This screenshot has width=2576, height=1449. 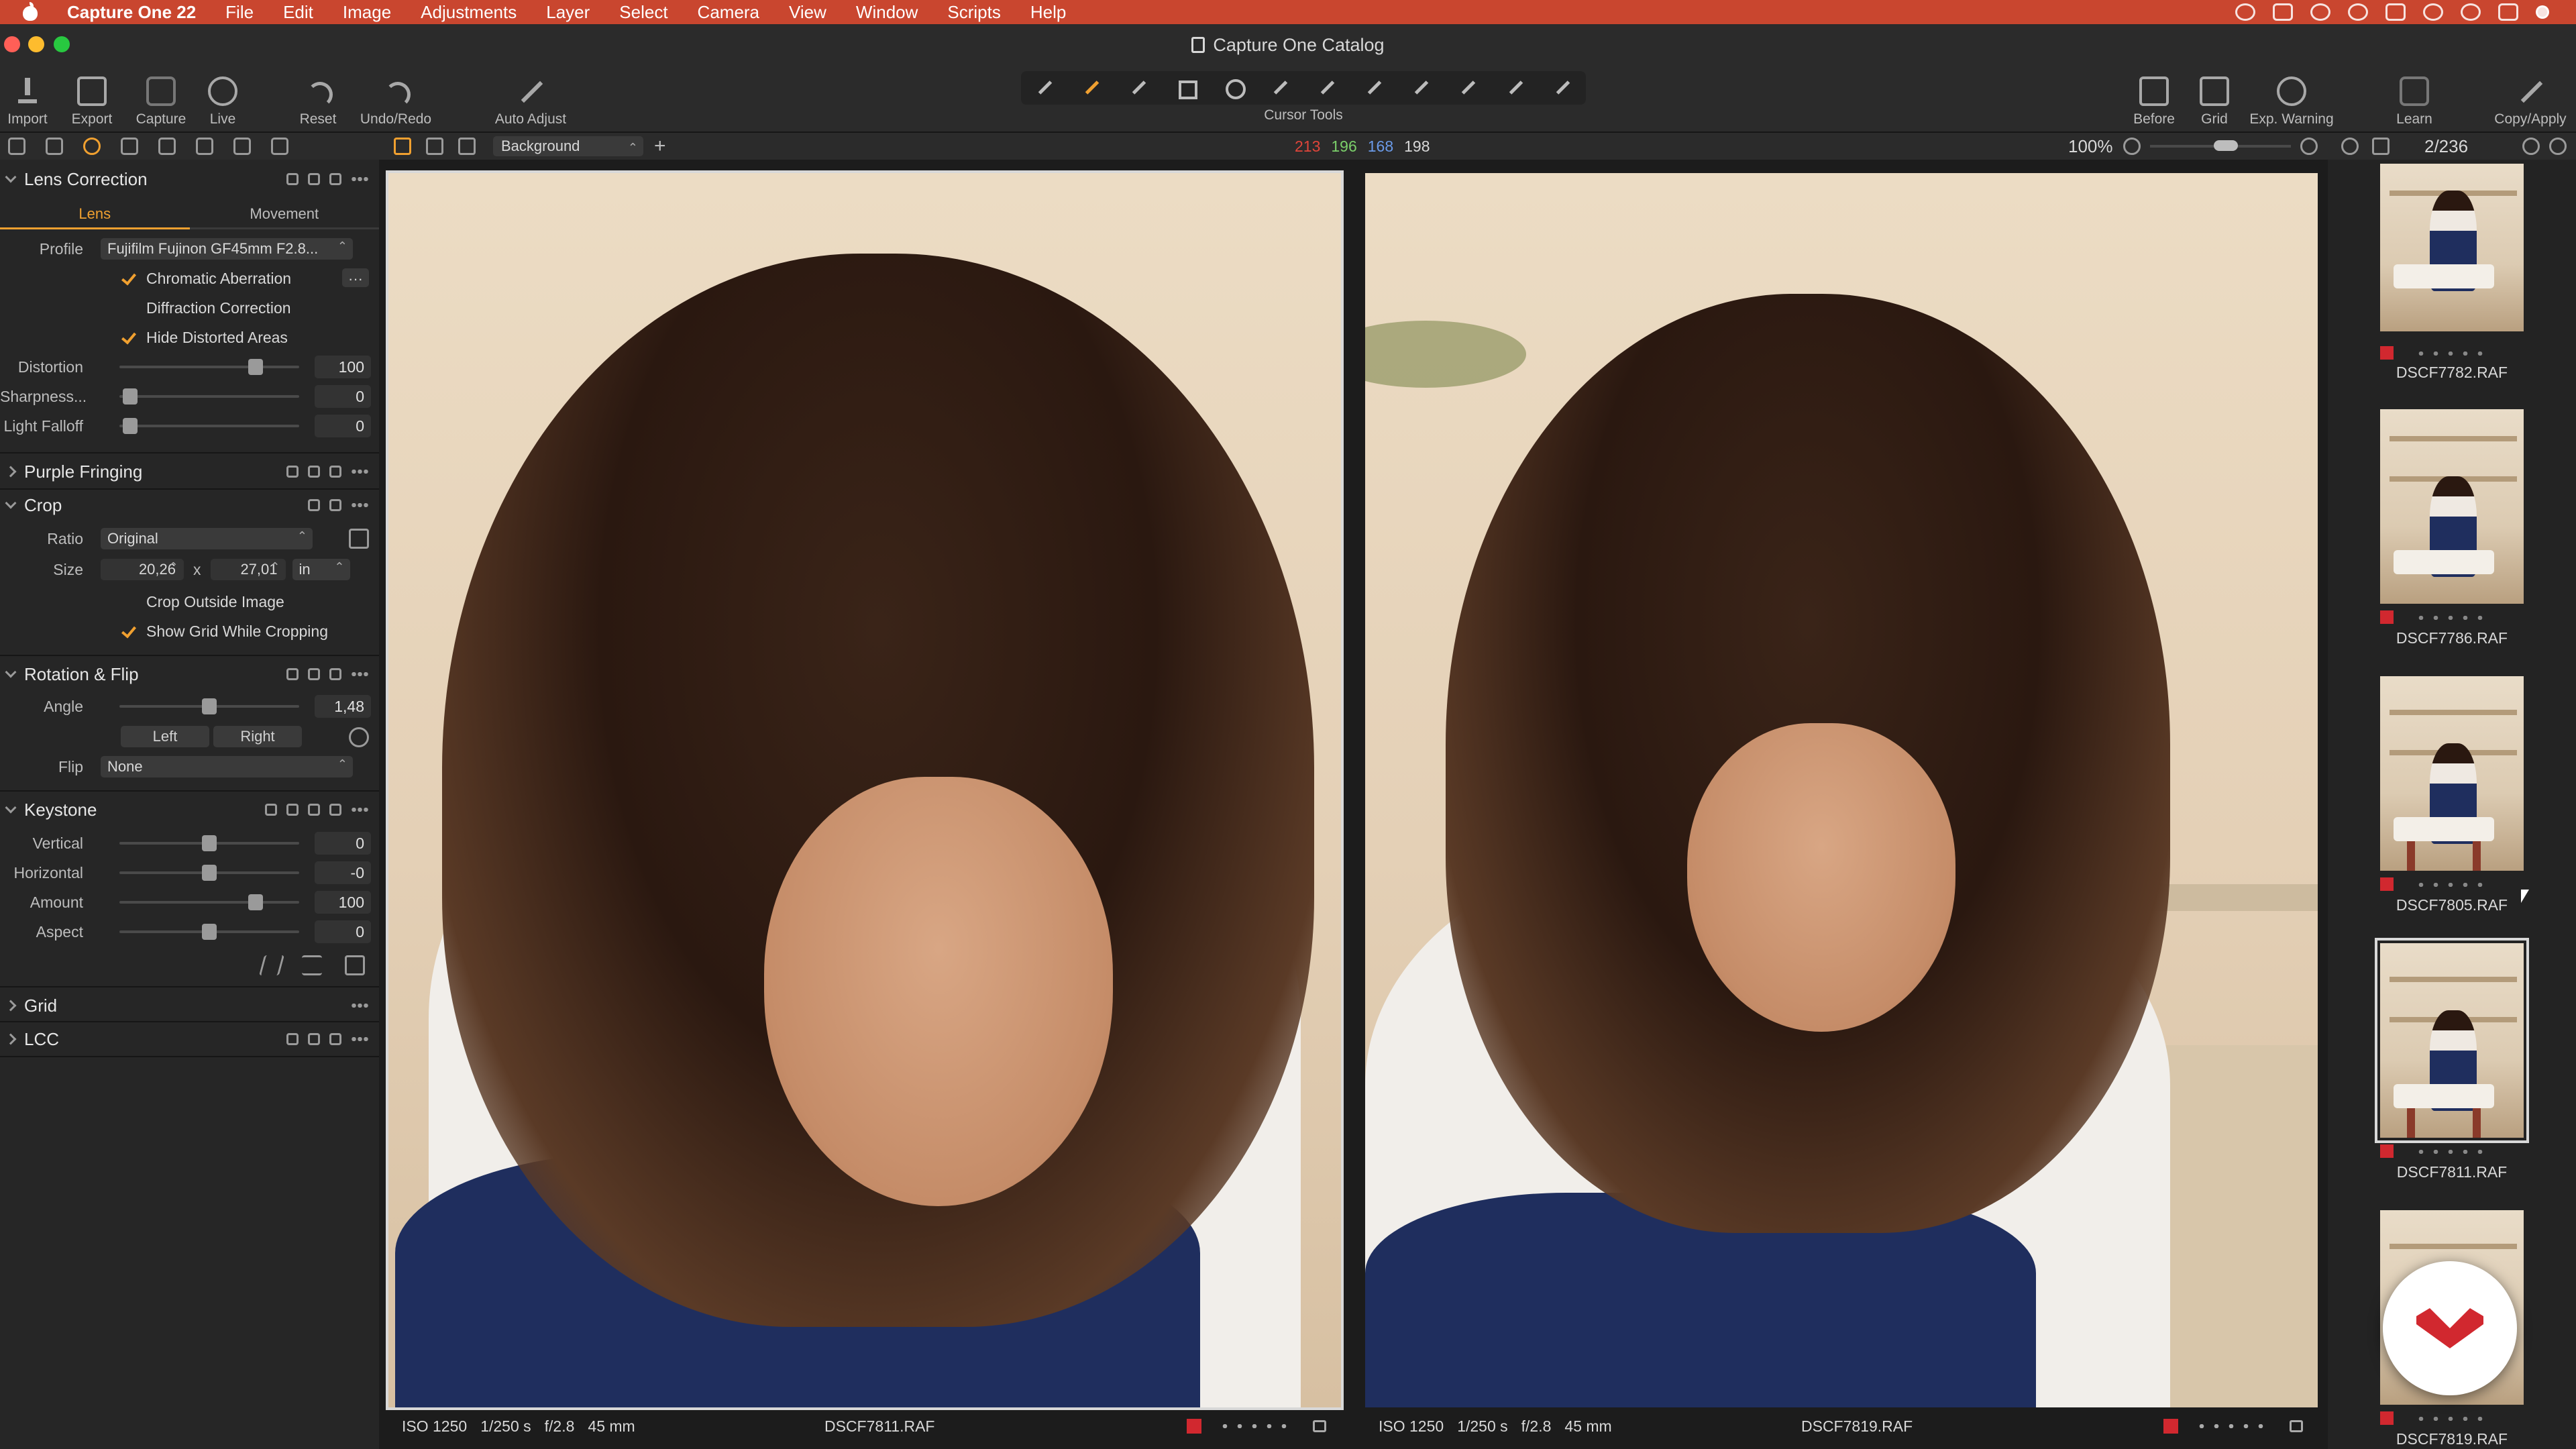 I want to click on menu-file: File, so click(x=239, y=12).